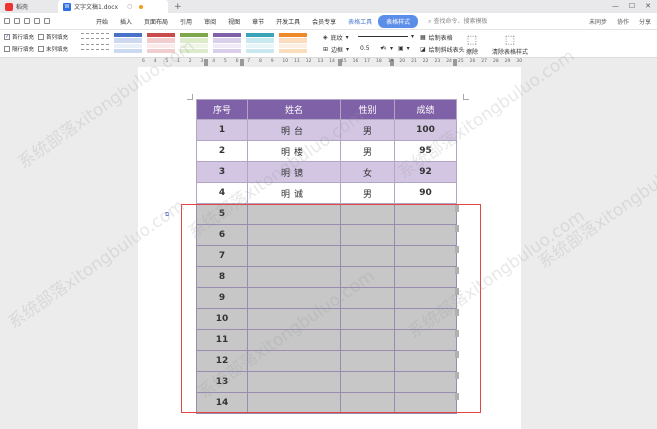 This screenshot has width=657, height=429. I want to click on menu-developer: 开发工具, so click(288, 21).